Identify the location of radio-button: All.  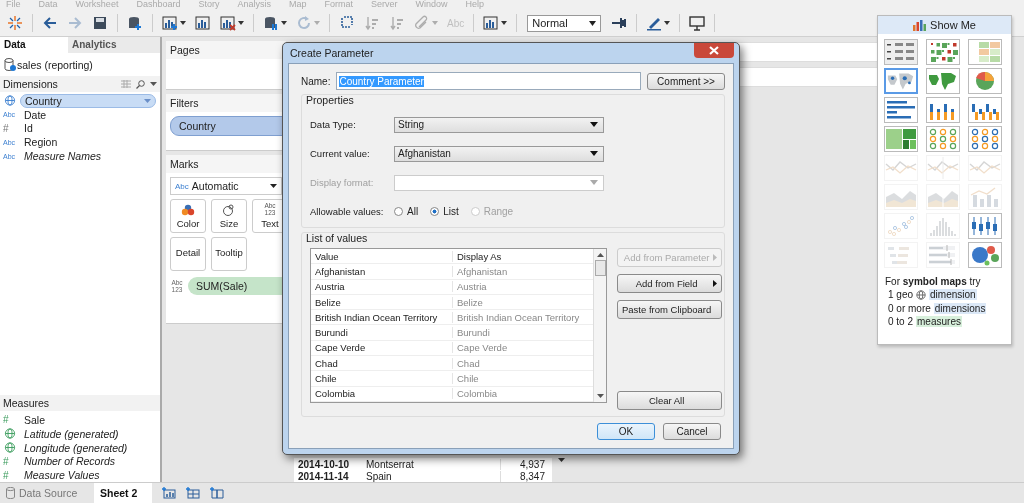
(406, 211).